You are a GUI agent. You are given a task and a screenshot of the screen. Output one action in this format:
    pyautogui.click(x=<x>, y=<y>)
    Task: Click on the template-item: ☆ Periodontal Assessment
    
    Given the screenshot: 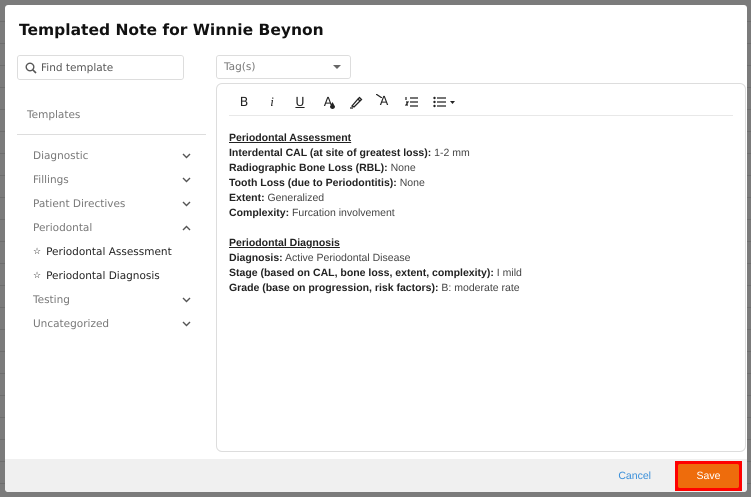 What is the action you would take?
    pyautogui.click(x=111, y=252)
    